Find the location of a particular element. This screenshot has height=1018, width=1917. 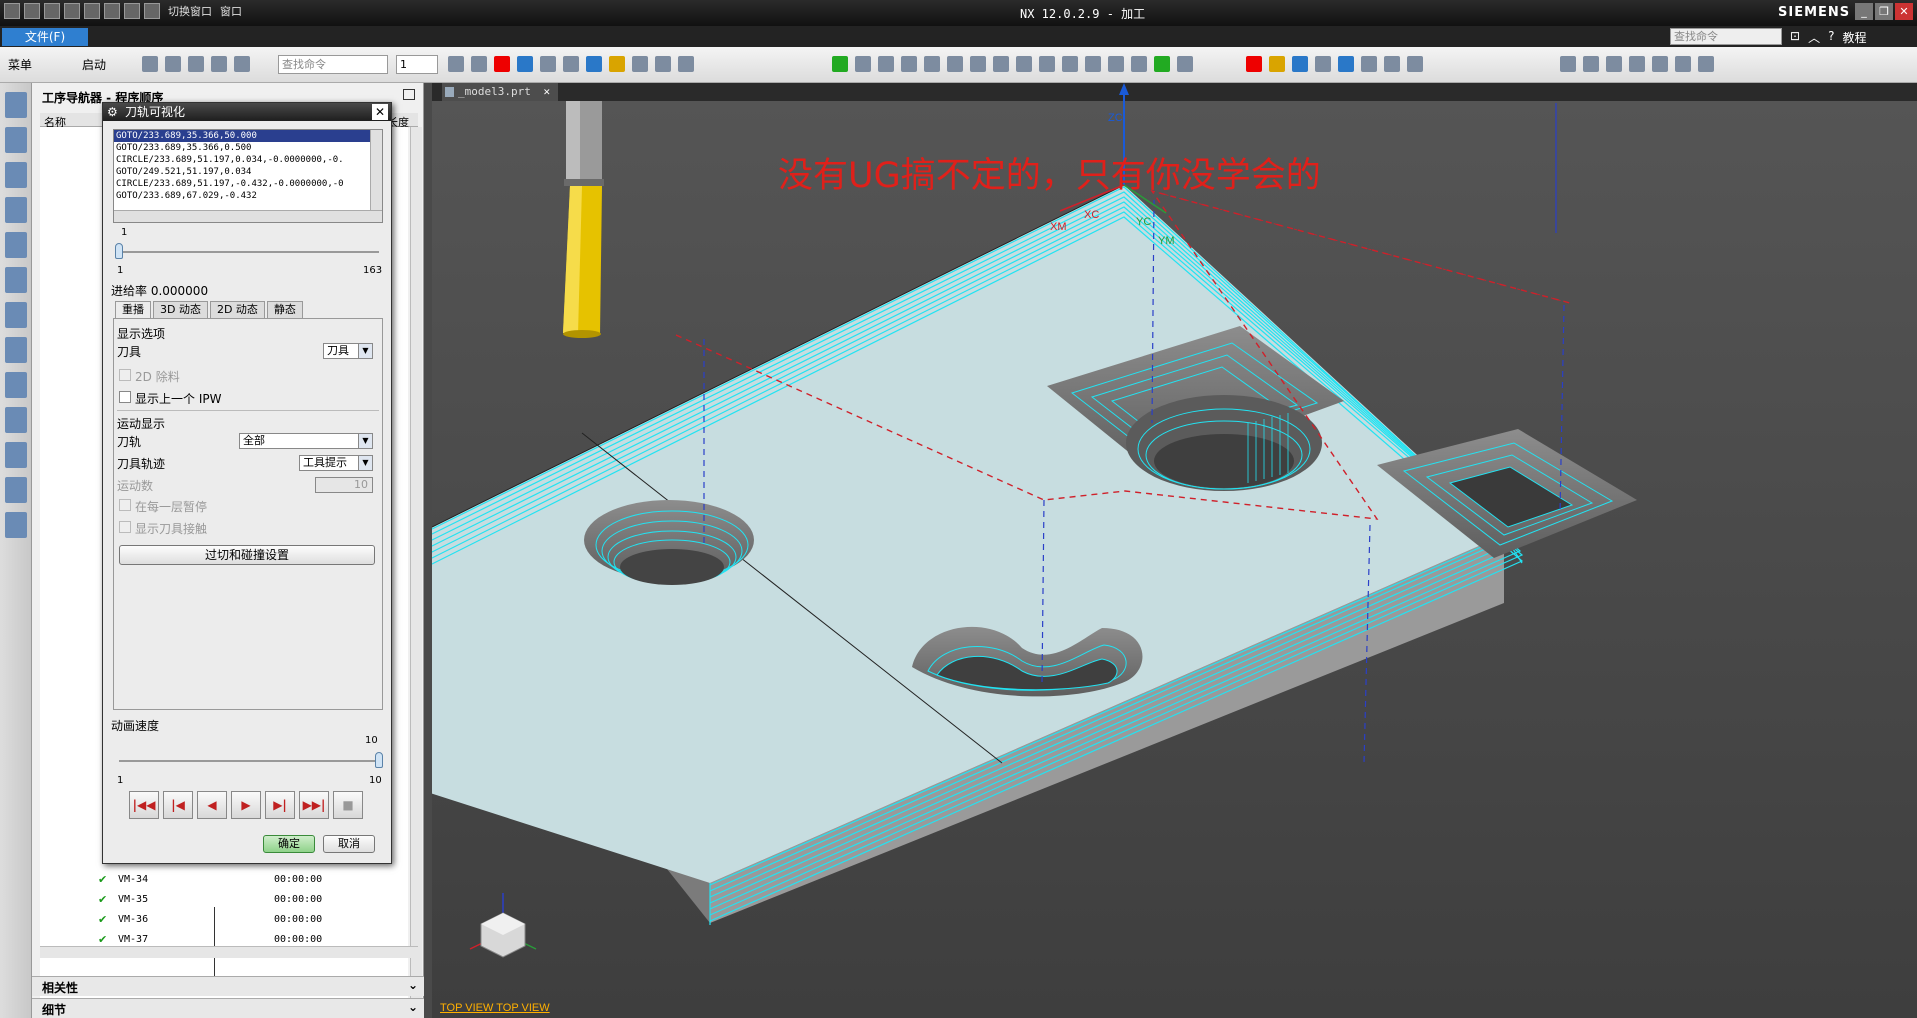

gouge-collision-settings-button: 过切和碰撞设置 is located at coordinates (247, 555).